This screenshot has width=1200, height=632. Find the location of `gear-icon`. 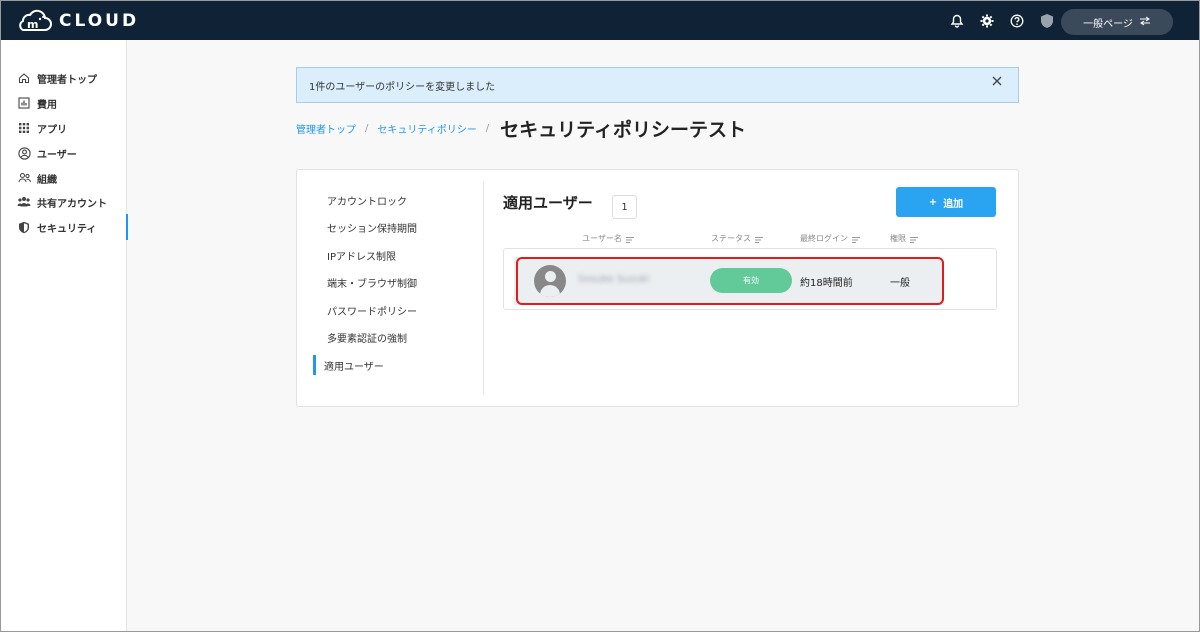

gear-icon is located at coordinates (987, 21).